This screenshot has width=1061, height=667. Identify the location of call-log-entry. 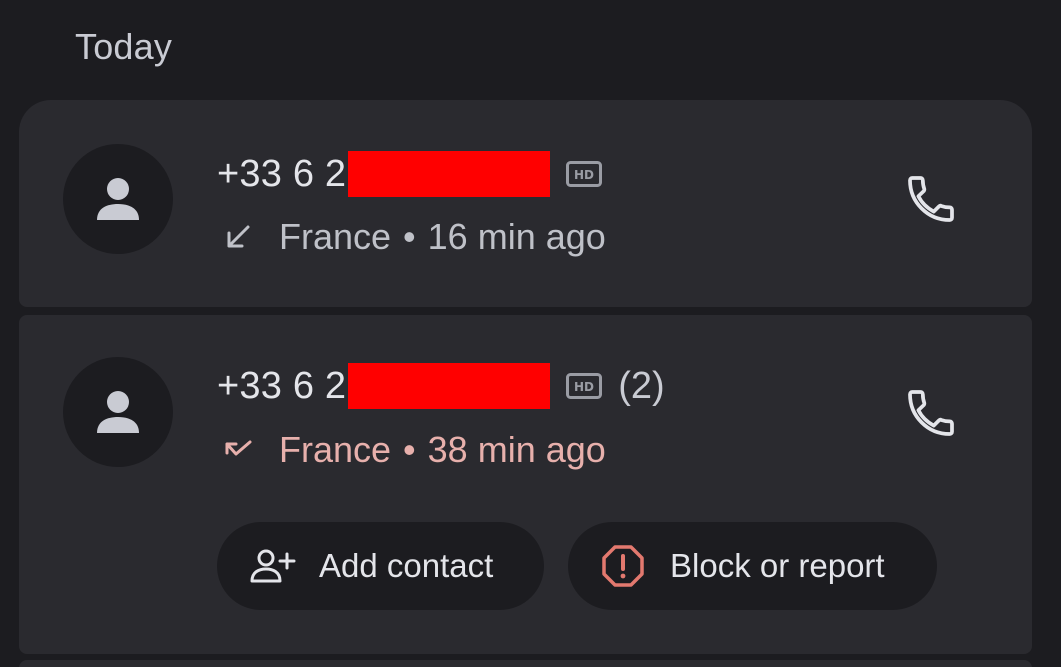
(525, 663).